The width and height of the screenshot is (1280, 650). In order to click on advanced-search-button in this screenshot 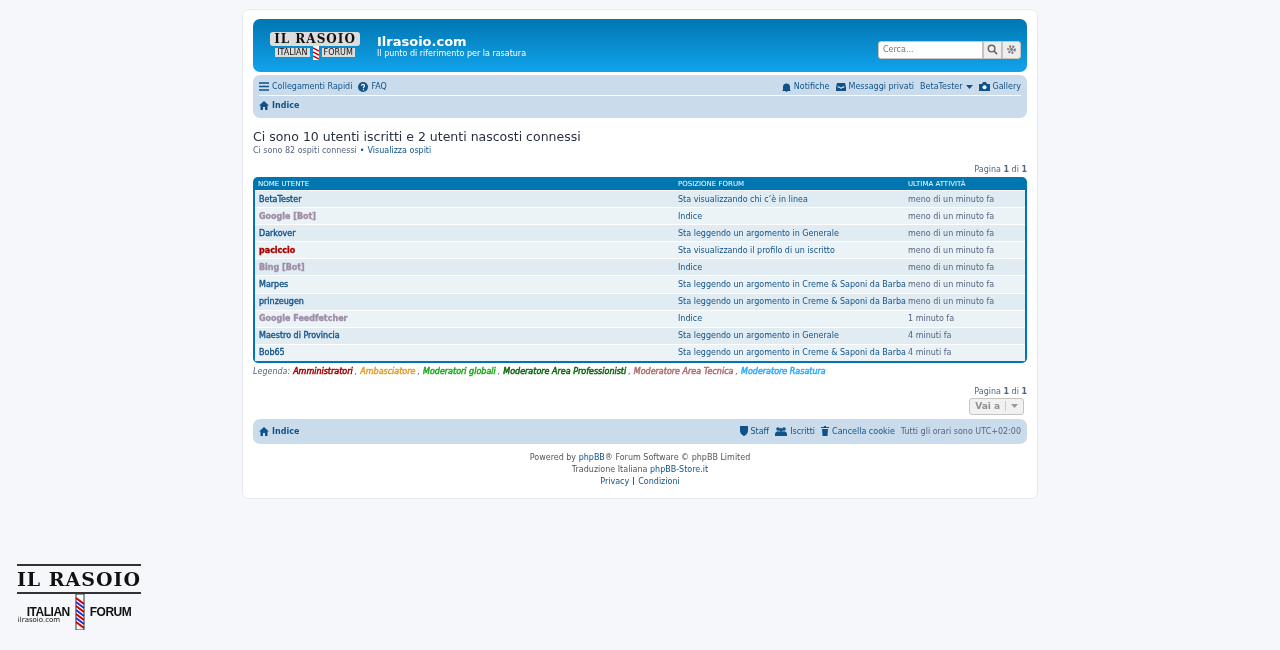, I will do `click(1011, 49)`.